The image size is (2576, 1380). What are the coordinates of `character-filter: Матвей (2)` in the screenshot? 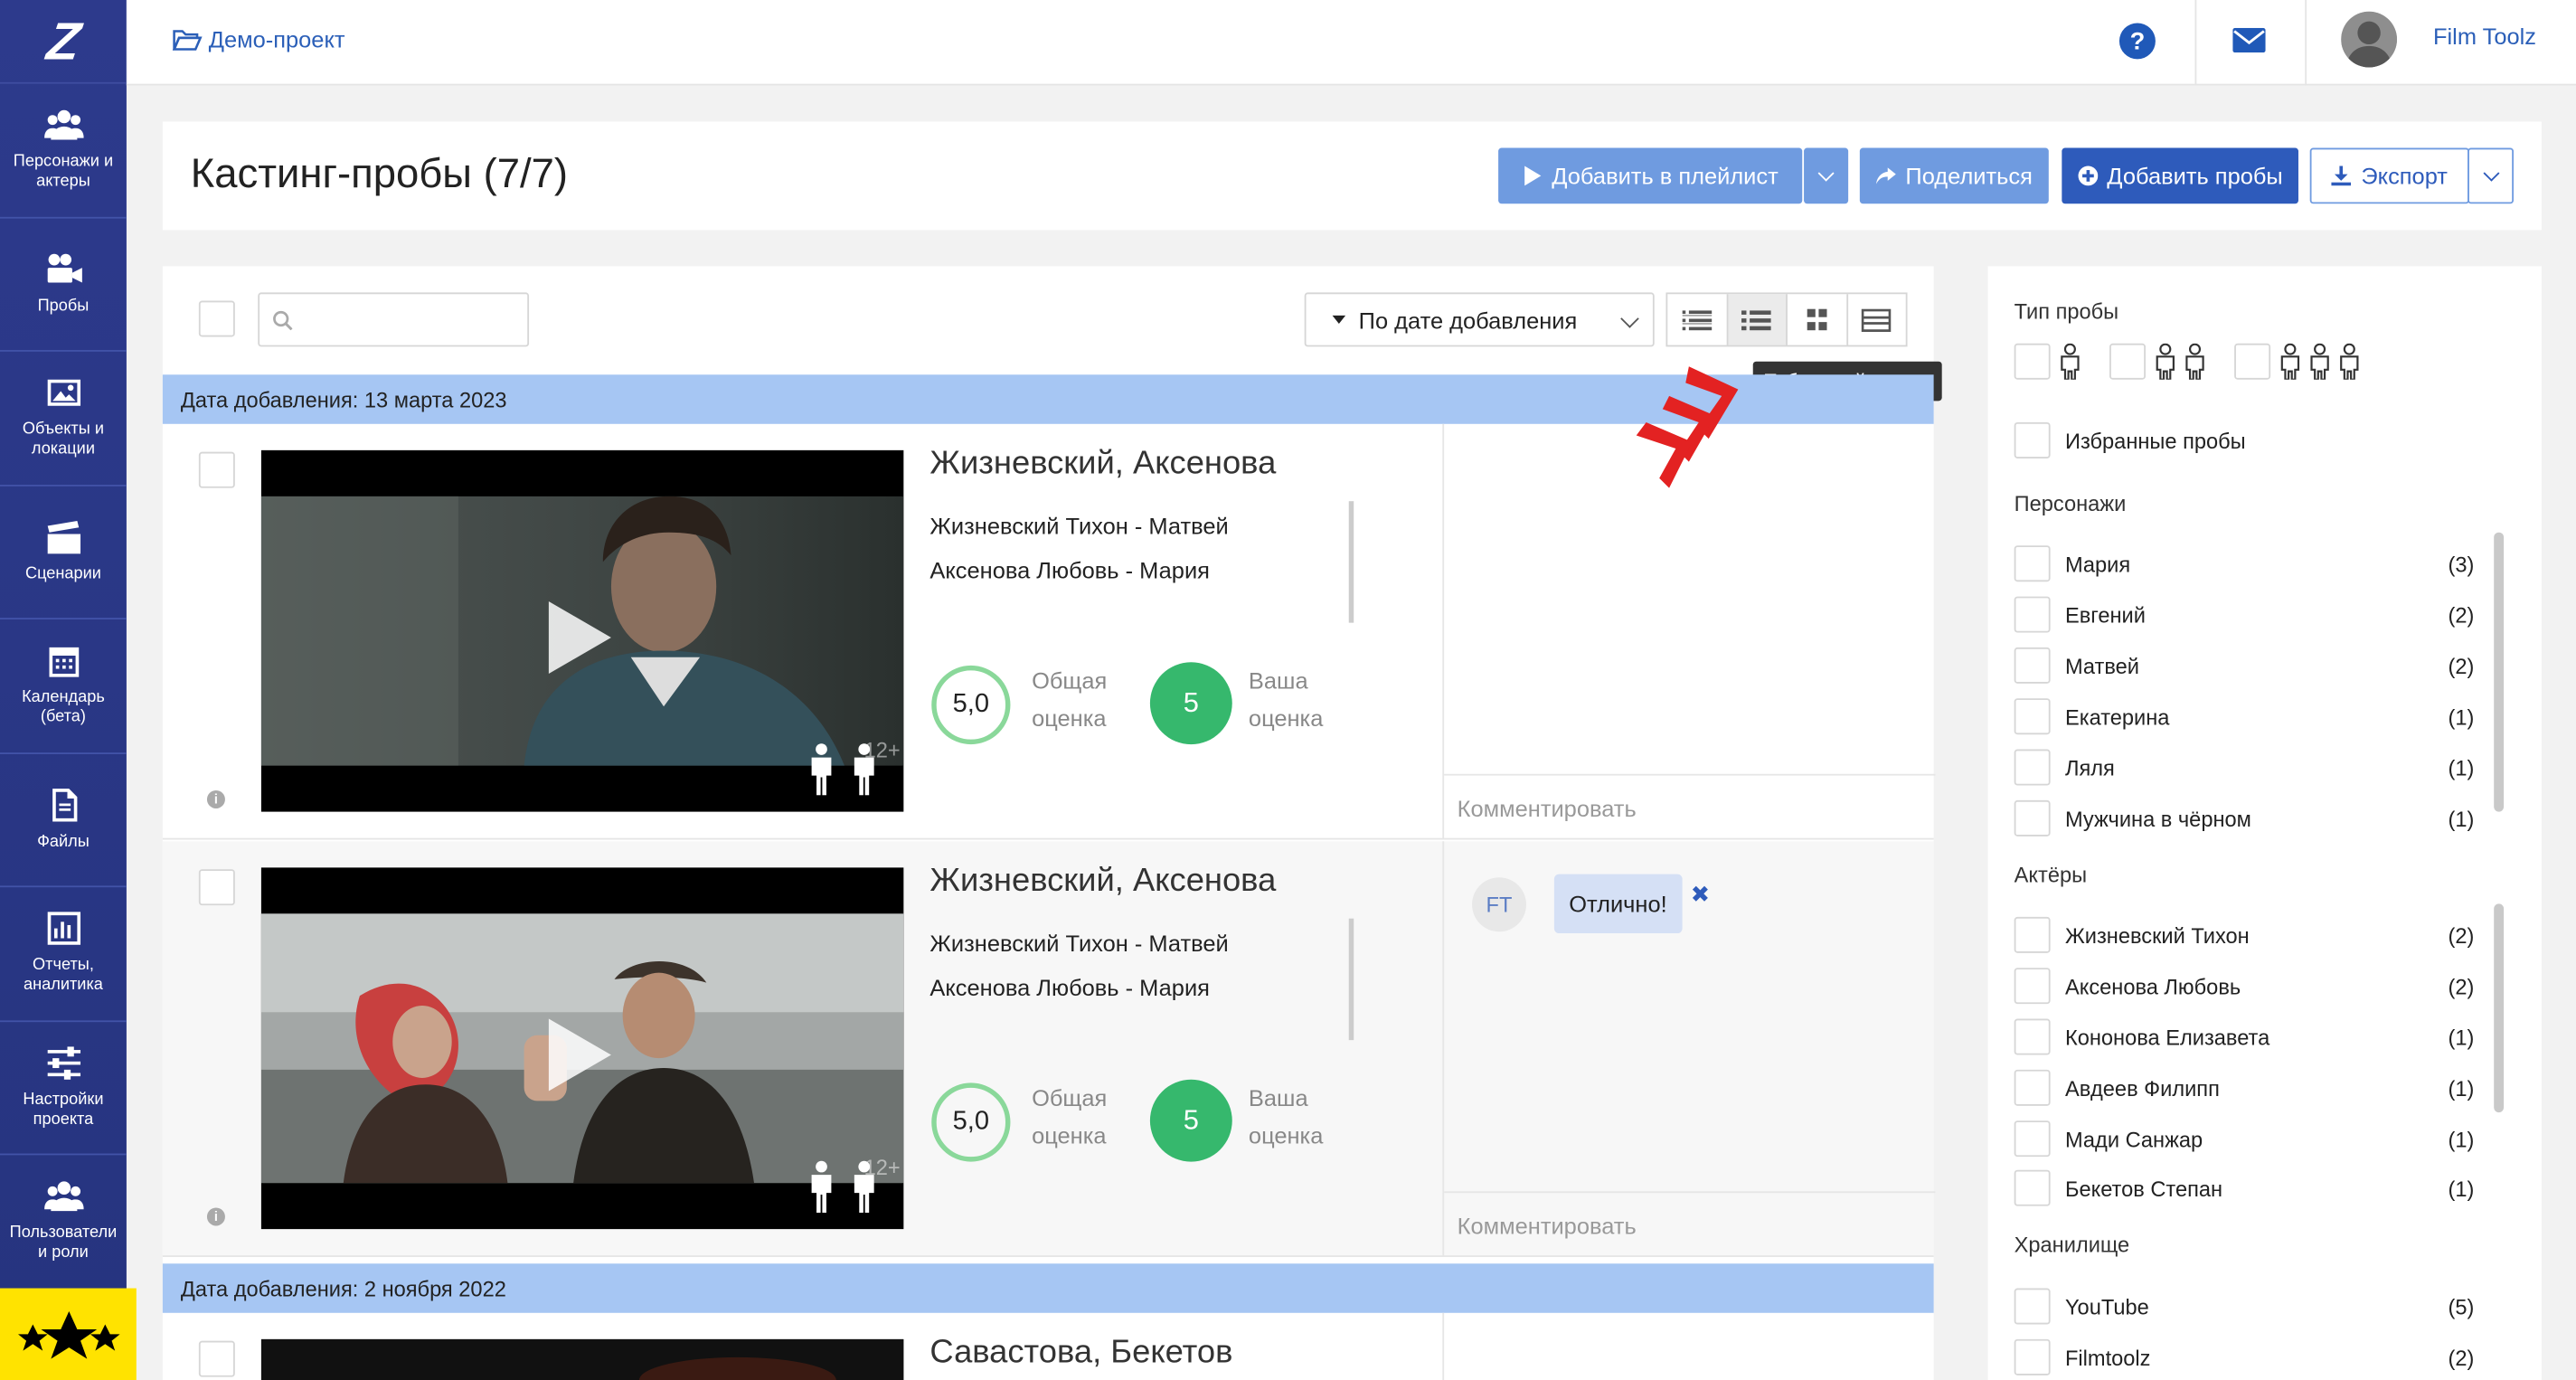 It's located at (2244, 665).